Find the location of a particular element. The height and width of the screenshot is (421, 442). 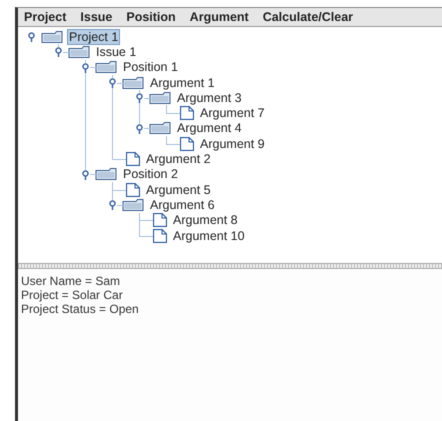

tree-node: Argument 10 is located at coordinates (209, 236).